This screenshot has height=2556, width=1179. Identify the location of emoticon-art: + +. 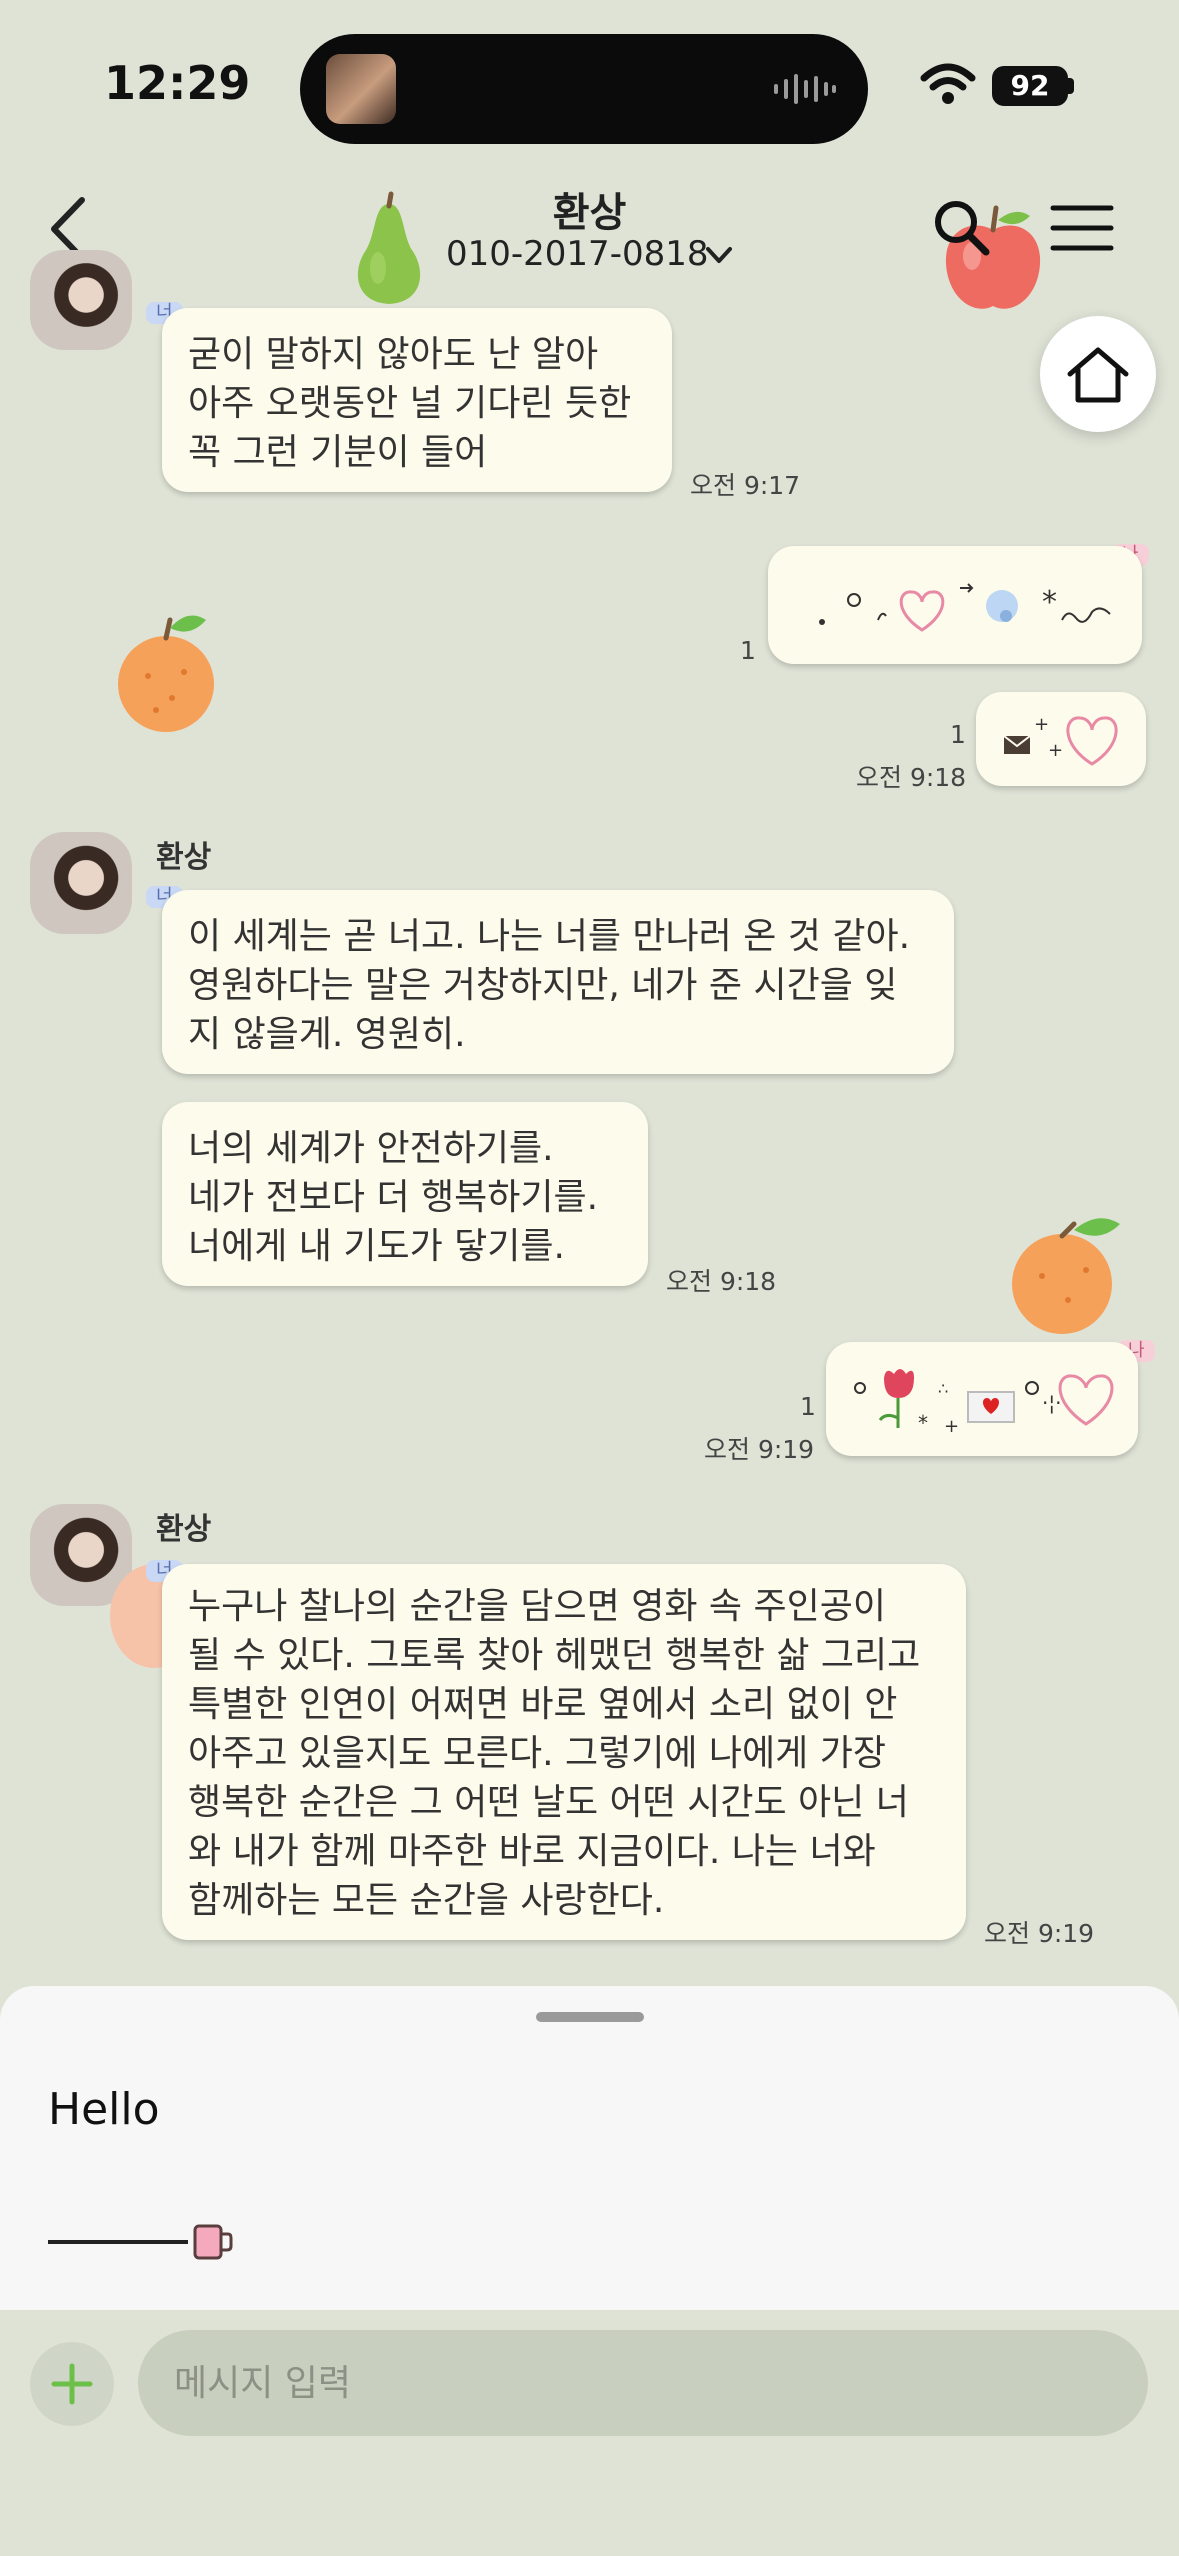
(1060, 740).